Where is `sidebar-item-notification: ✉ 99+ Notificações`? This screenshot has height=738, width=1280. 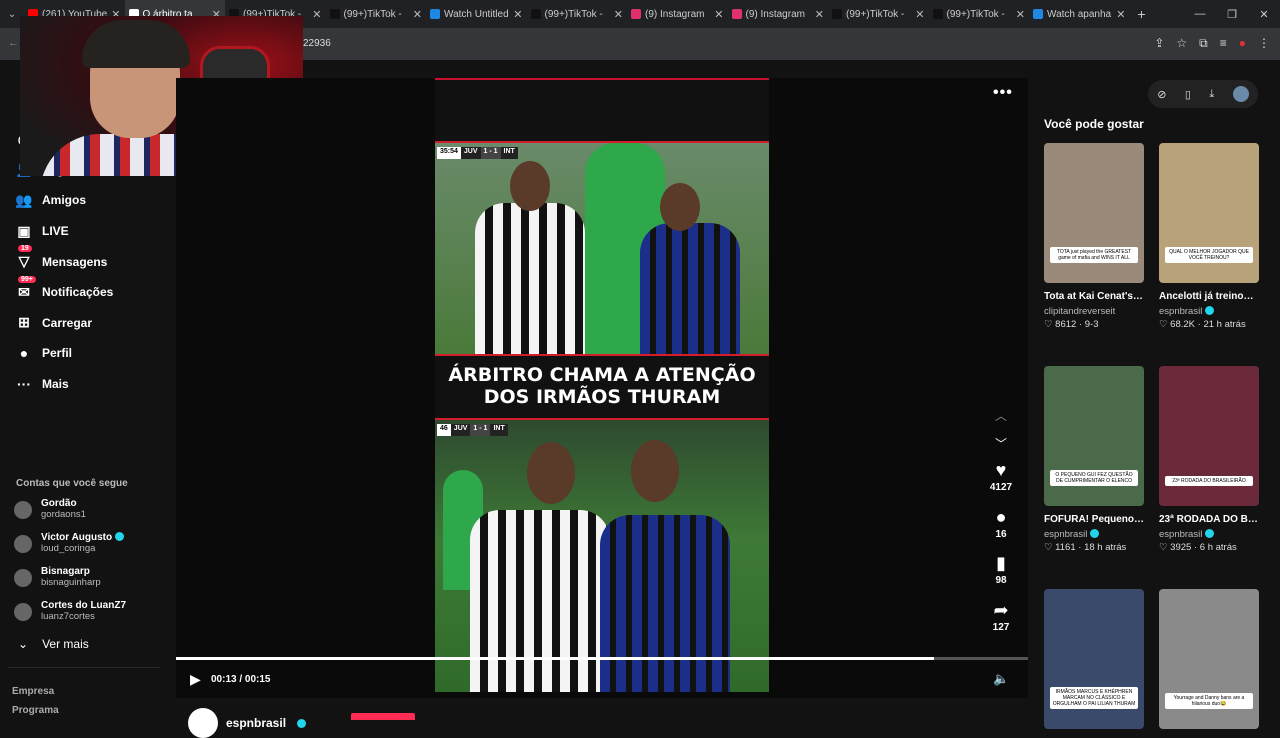
sidebar-item-notification: ✉ 99+ Notificações is located at coordinates (63, 291).